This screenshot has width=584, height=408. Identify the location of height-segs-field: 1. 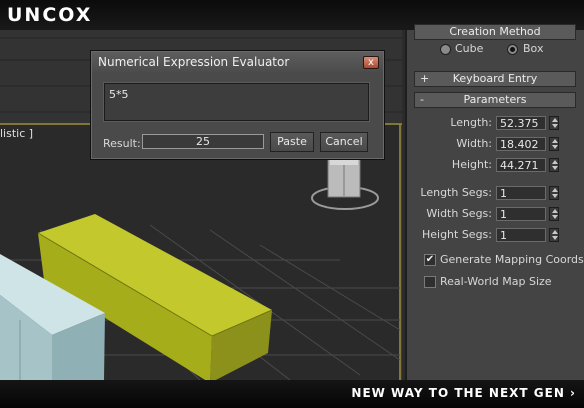
(521, 235).